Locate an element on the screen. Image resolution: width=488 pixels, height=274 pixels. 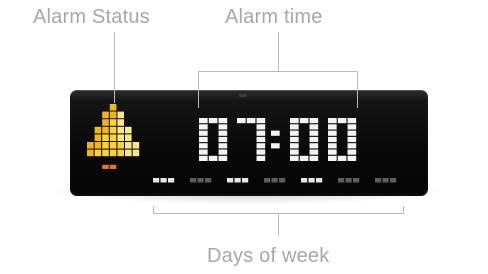
time-digits is located at coordinates (278, 139).